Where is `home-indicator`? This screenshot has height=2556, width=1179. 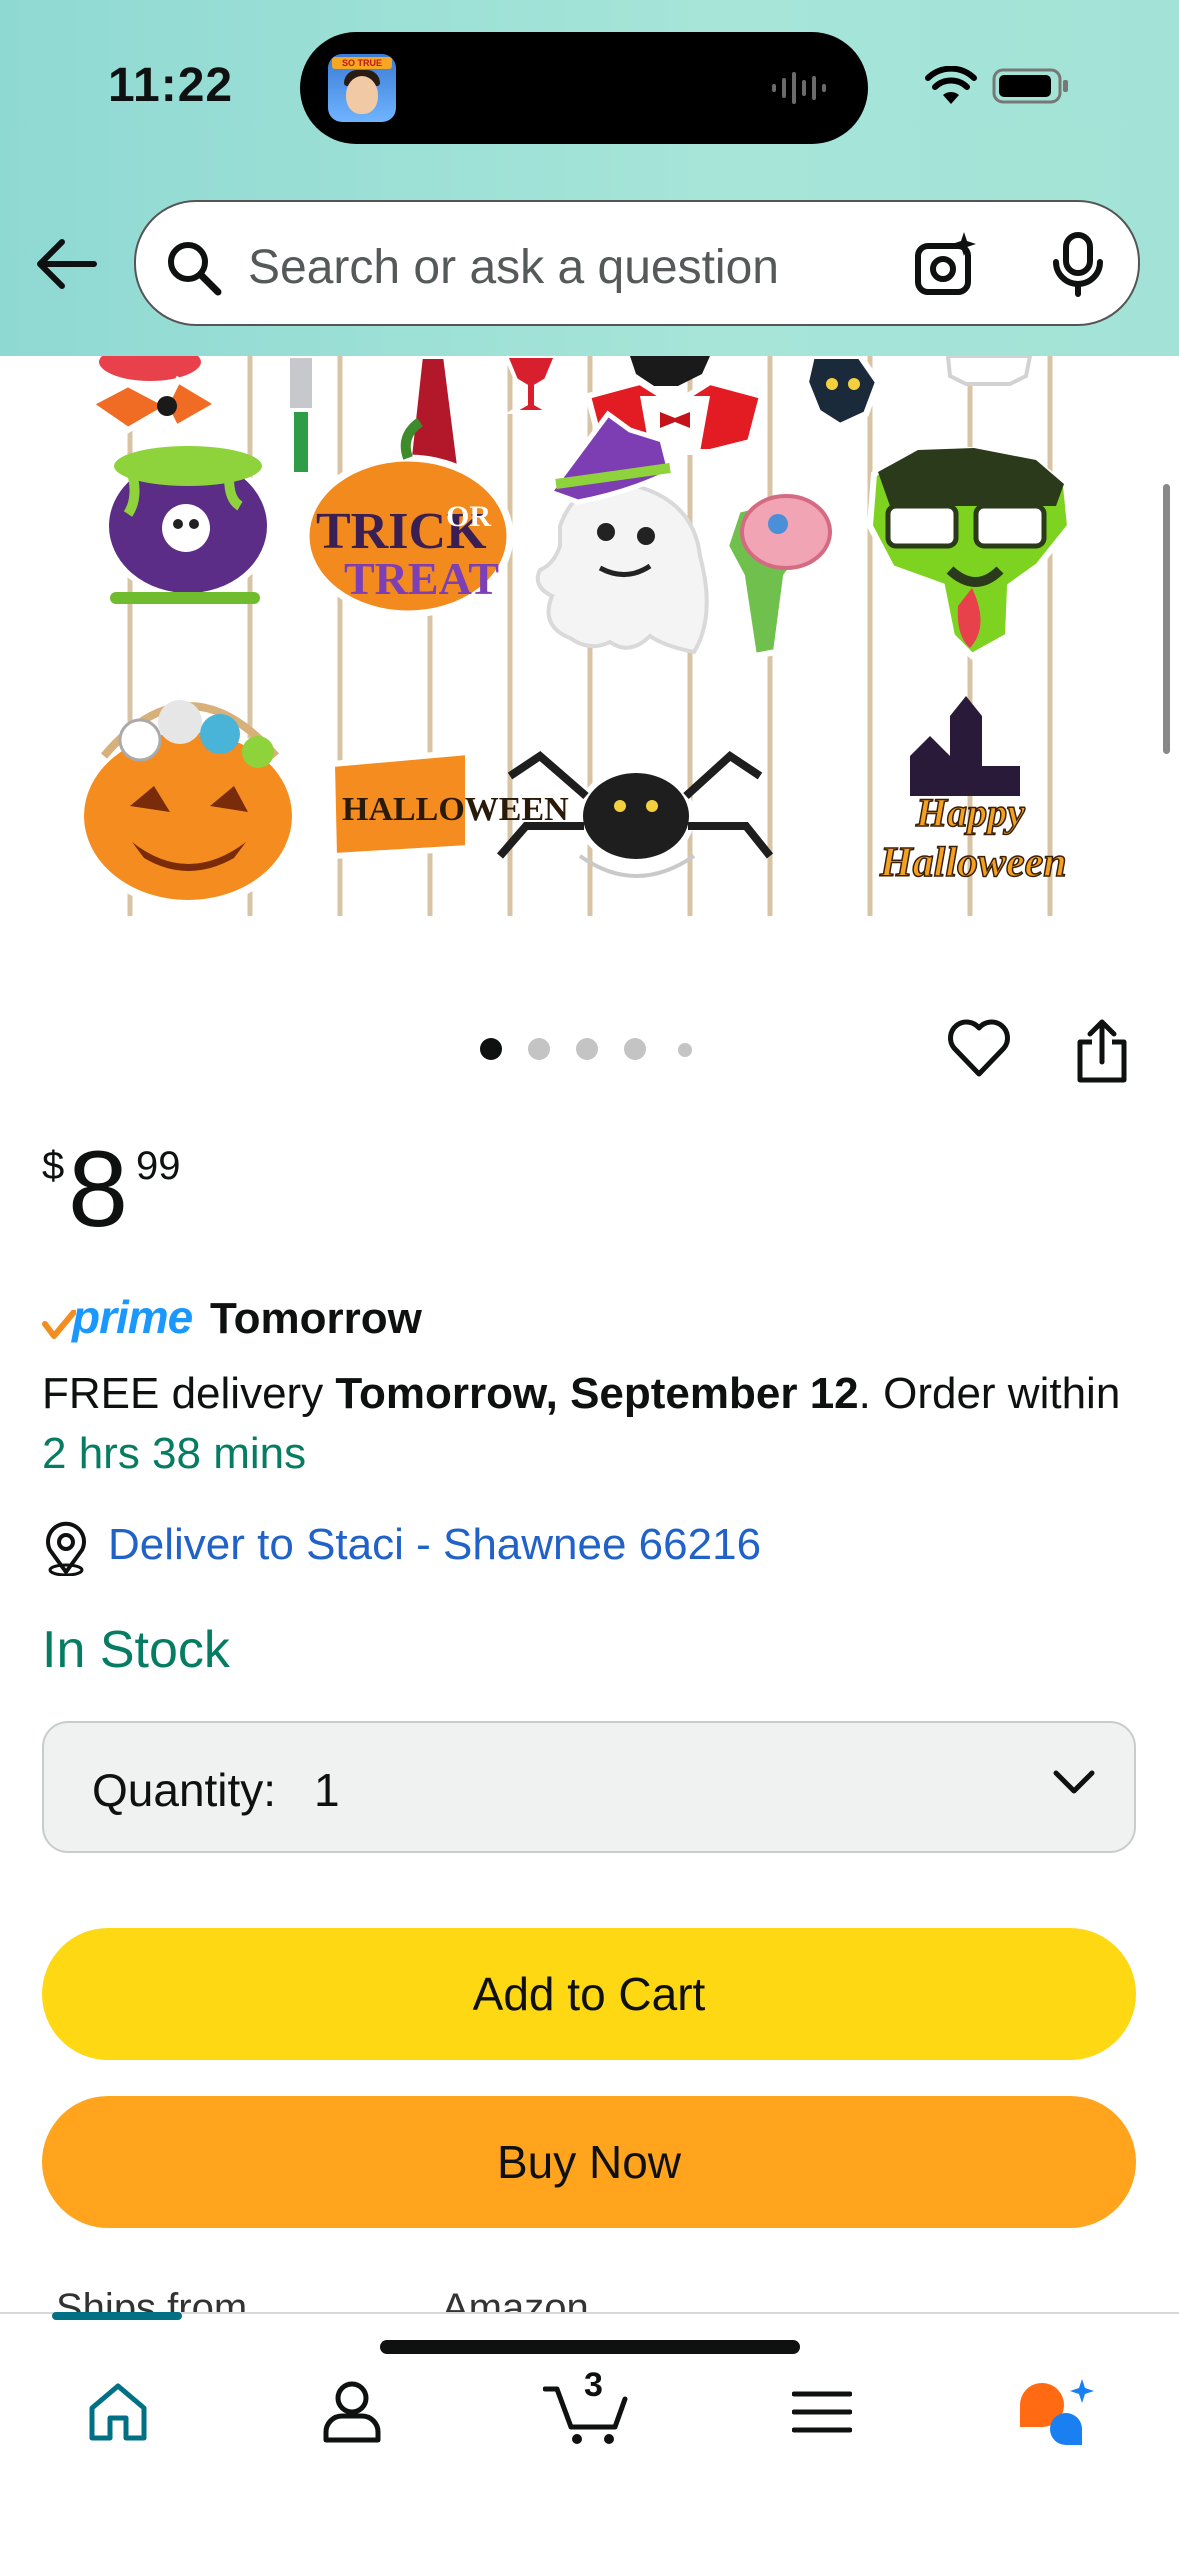
home-indicator is located at coordinates (590, 2347).